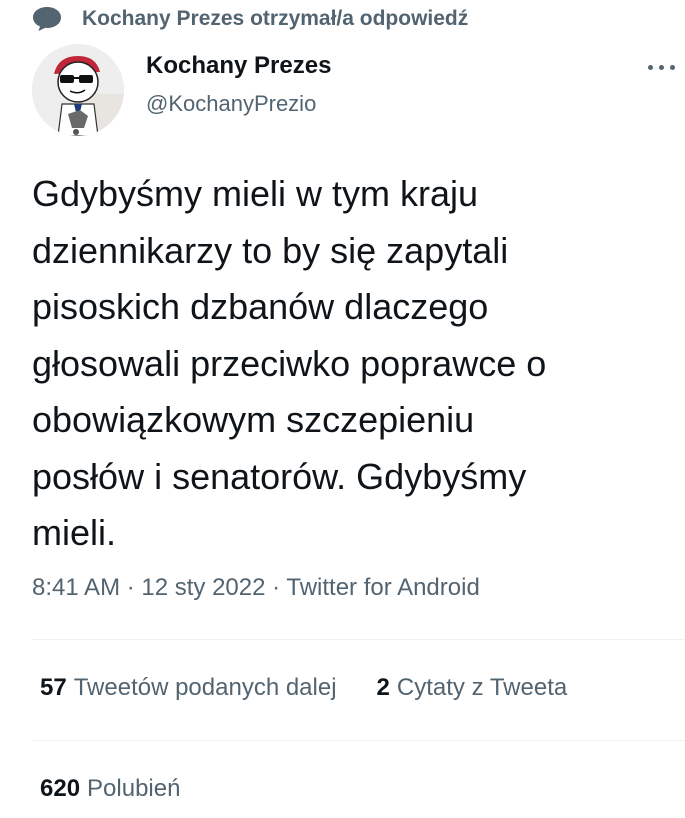 The width and height of the screenshot is (685, 818). I want to click on retweets-stat: 57 Tweetów podanych dalej, so click(188, 688).